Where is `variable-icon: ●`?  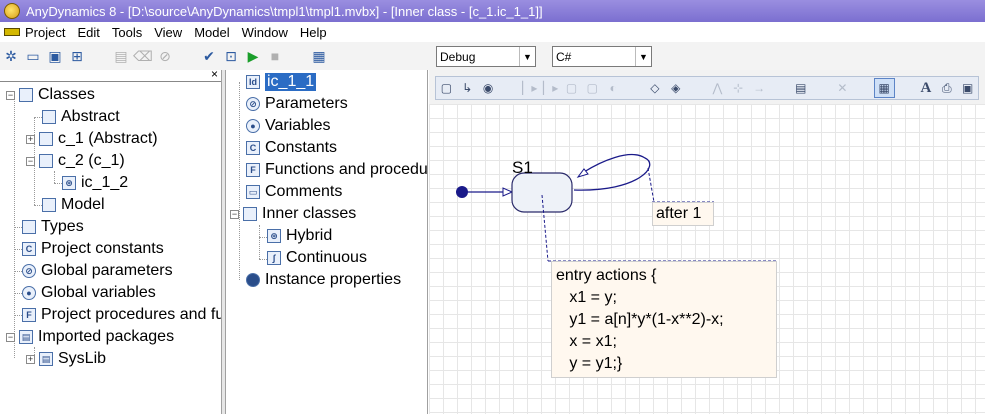 variable-icon: ● is located at coordinates (253, 126).